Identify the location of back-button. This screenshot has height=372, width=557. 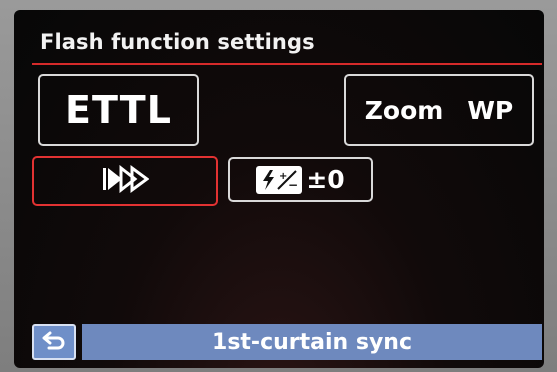
(54, 342).